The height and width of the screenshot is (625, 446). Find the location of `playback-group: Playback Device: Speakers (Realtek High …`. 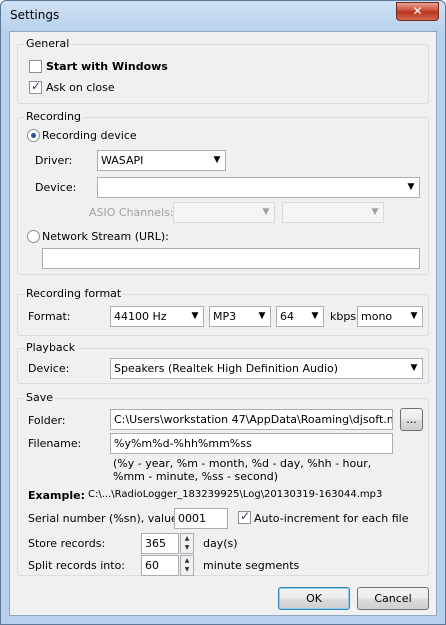

playback-group: Playback Device: Speakers (Realtek High … is located at coordinates (223, 362).